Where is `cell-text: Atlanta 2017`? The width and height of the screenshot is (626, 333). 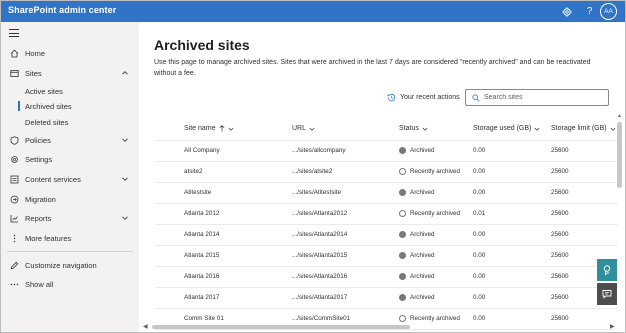
cell-text: Atlanta 2017 is located at coordinates (202, 297).